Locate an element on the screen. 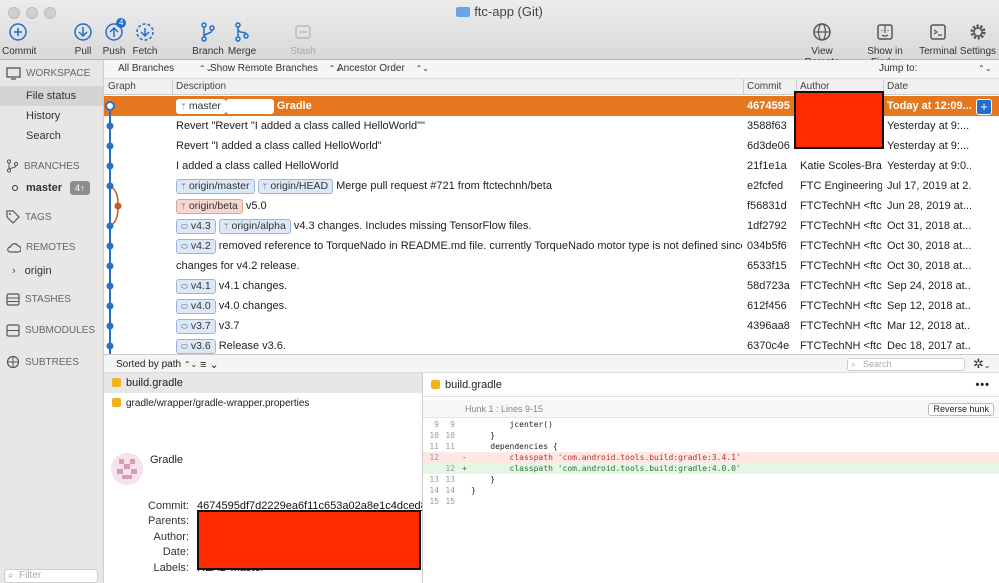  diff-code: } is located at coordinates (473, 490).